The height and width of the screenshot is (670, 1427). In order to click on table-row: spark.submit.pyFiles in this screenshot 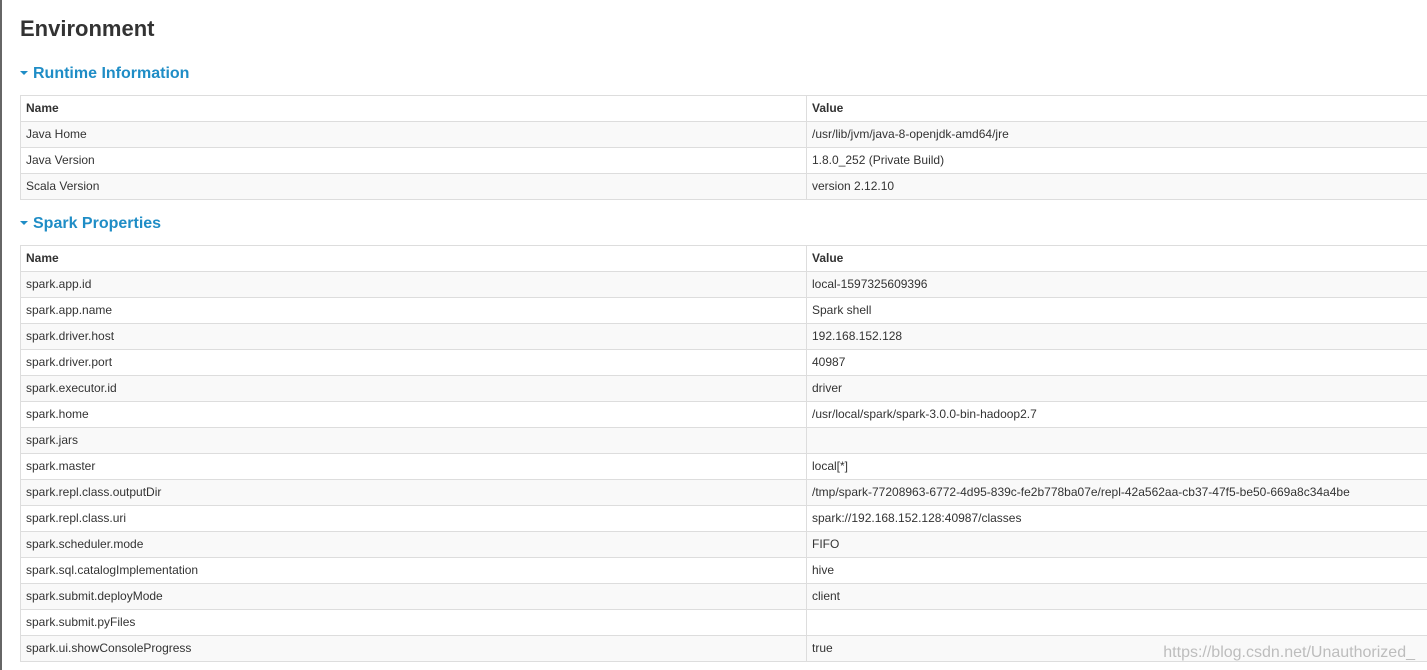, I will do `click(723, 622)`.